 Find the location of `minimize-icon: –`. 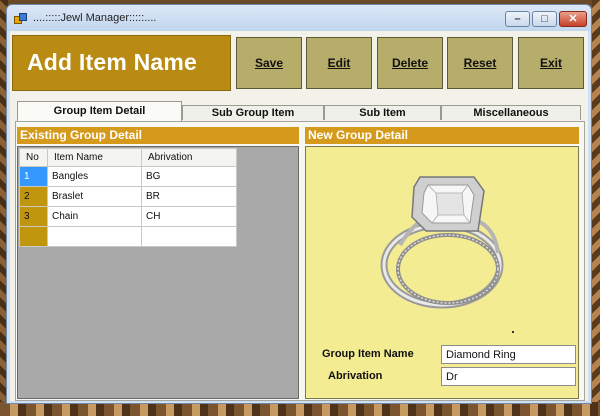

minimize-icon: – is located at coordinates (517, 19).